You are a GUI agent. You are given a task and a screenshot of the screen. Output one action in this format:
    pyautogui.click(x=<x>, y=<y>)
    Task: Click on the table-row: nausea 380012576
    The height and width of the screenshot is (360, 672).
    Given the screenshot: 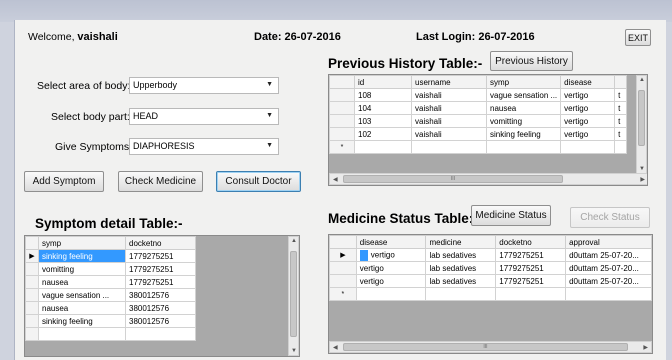 What is the action you would take?
    pyautogui.click(x=110, y=308)
    